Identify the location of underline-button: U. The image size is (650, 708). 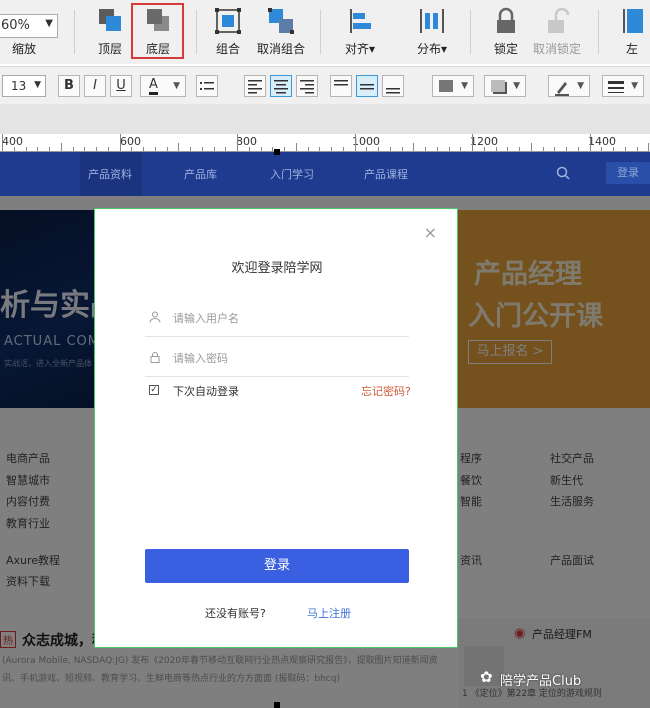
(121, 86).